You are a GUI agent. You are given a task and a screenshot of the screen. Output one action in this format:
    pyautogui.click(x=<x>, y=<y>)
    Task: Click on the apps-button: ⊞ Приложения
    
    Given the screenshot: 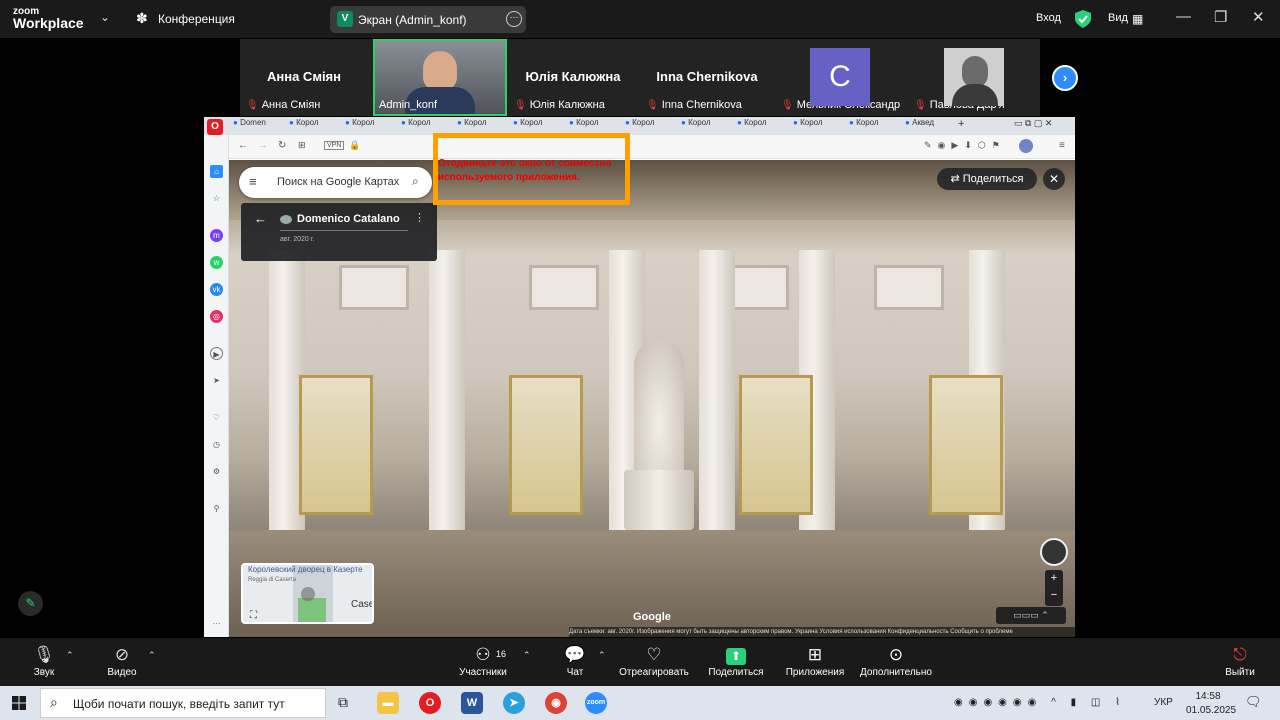 What is the action you would take?
    pyautogui.click(x=815, y=660)
    